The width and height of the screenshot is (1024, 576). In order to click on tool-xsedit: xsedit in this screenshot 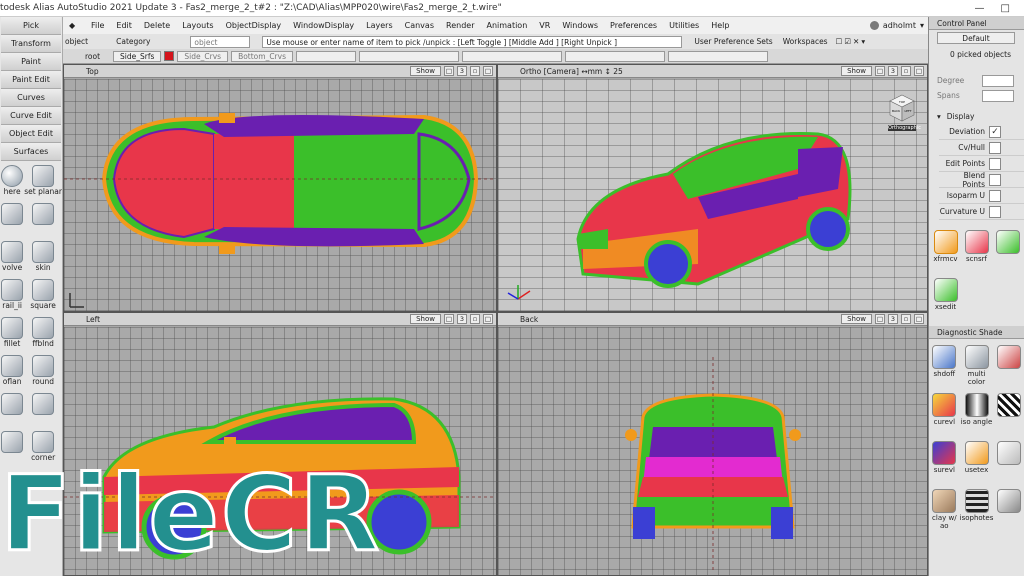, I will do `click(945, 298)`.